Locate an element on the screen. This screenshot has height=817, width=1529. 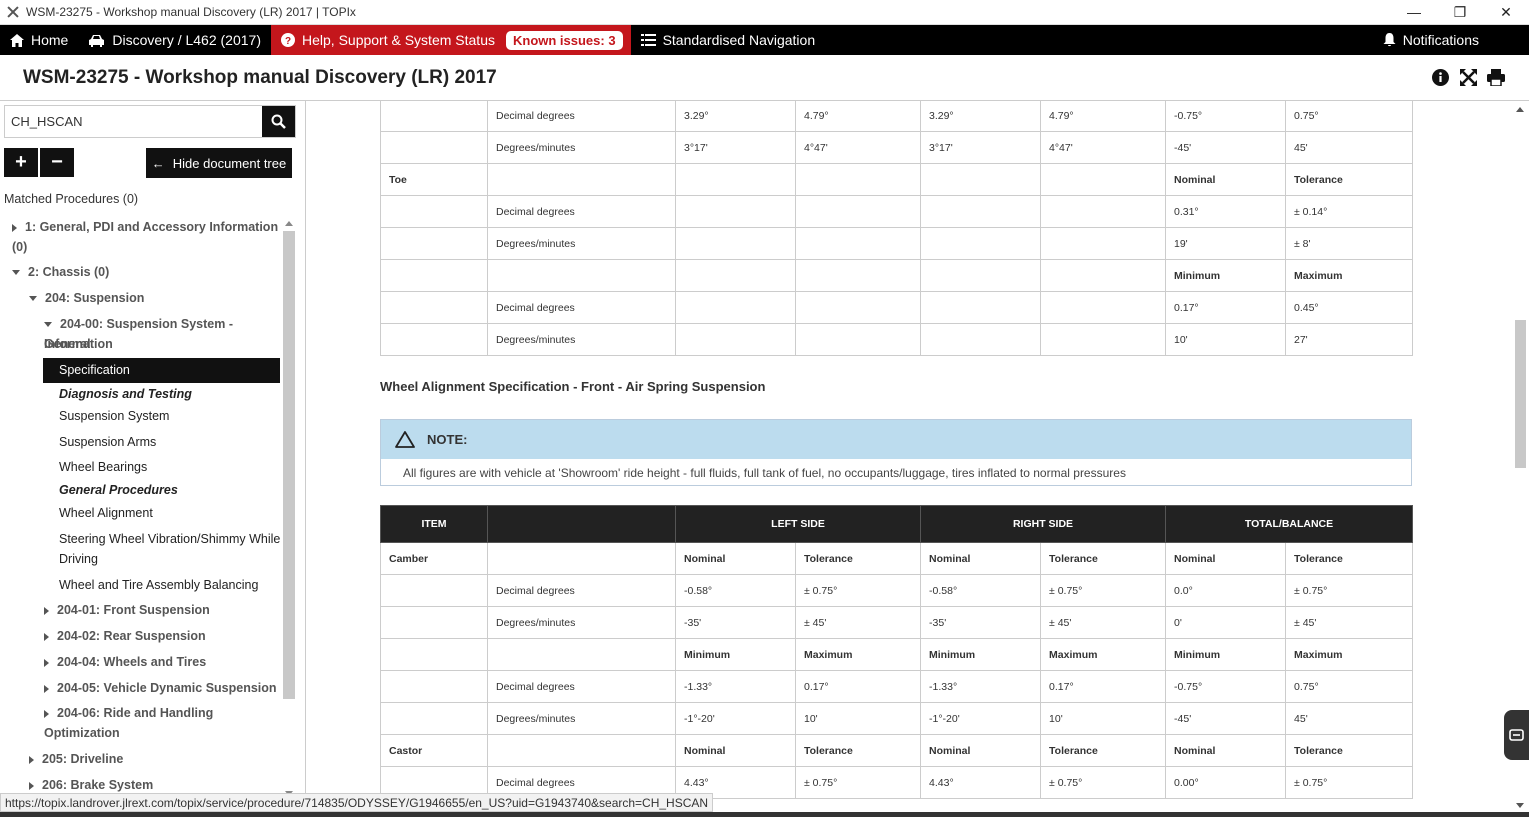
home-icon is located at coordinates (17, 40).